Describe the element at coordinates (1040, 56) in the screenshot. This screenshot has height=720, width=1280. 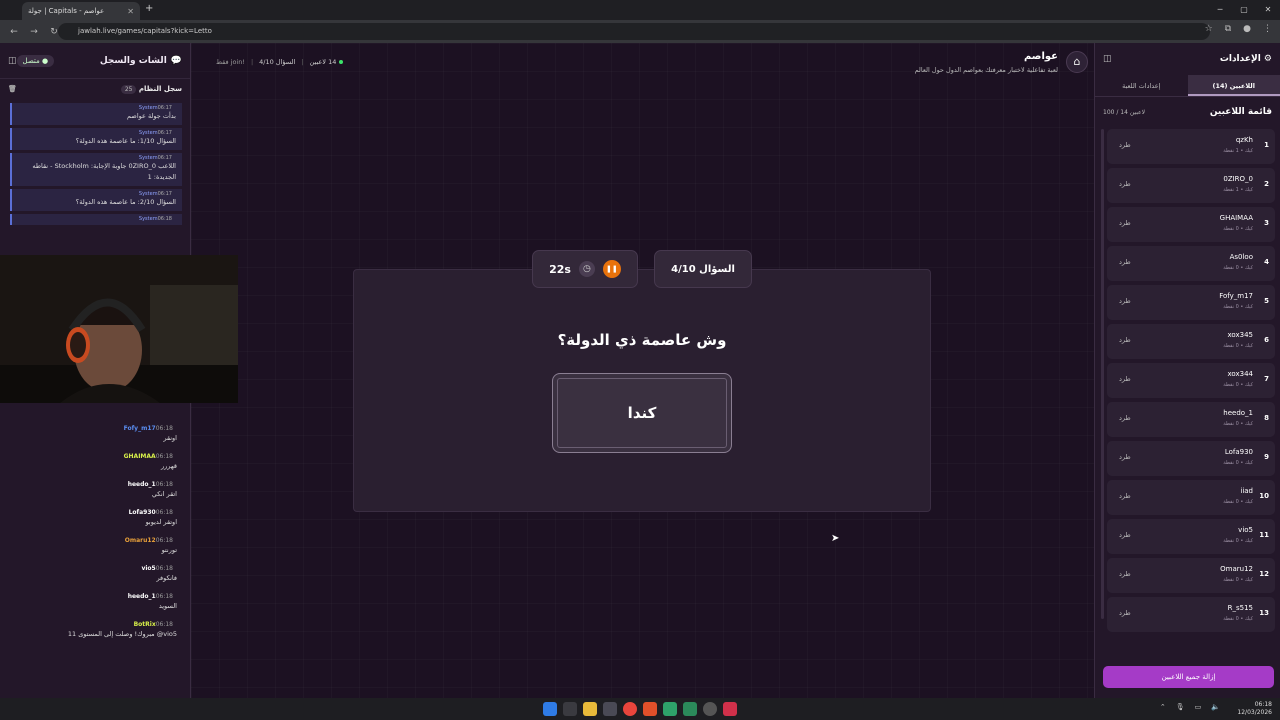
I see `game-title: عواصم` at that location.